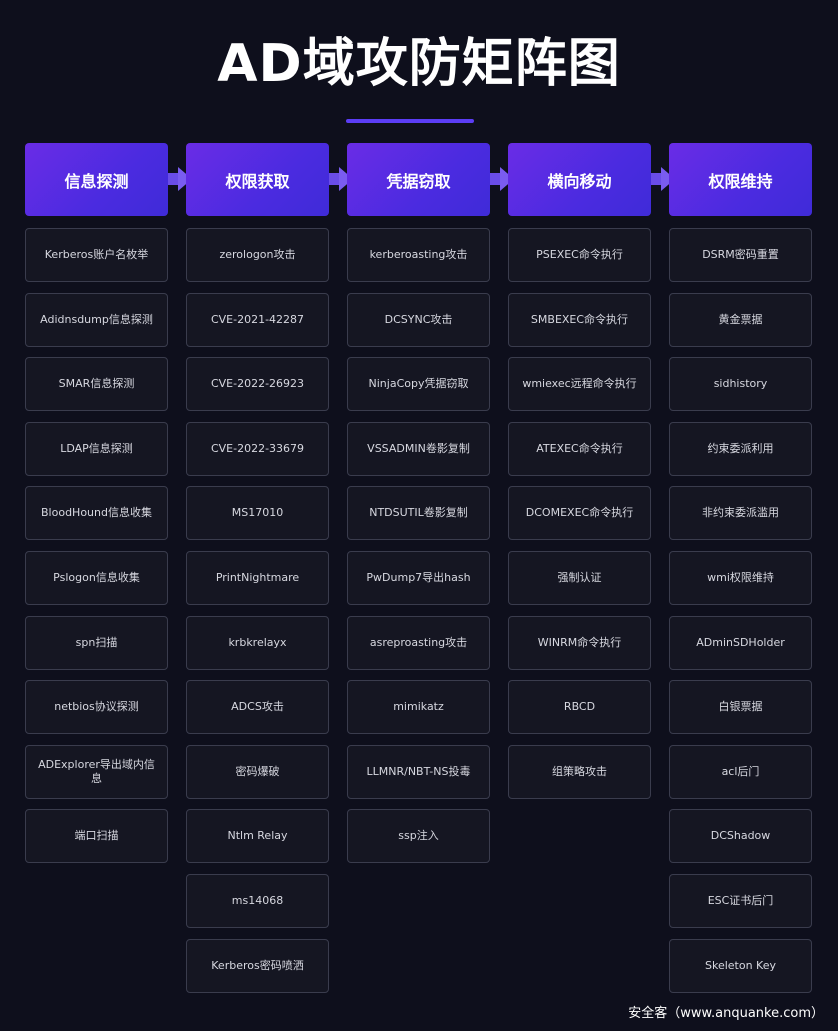 The height and width of the screenshot is (1031, 838). I want to click on technique-card: SMBEXEC命令执行, so click(579, 320).